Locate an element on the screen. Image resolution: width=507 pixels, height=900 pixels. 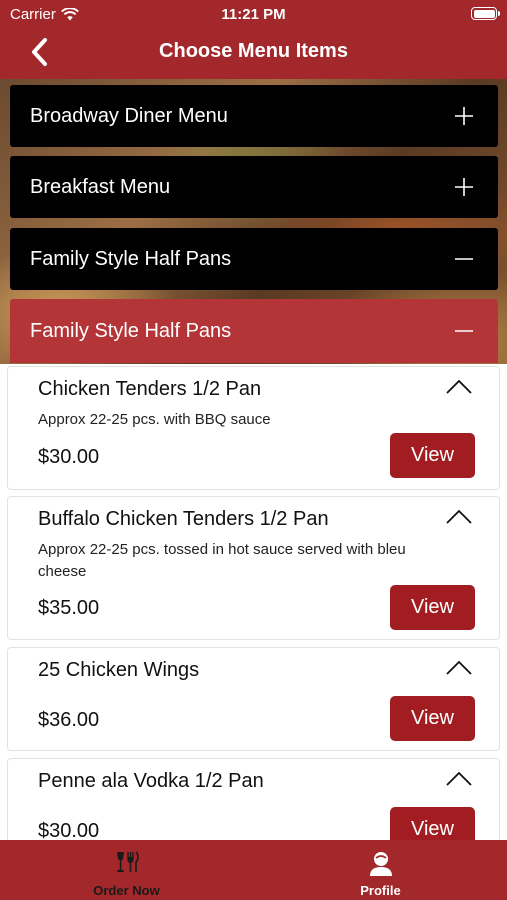
tab-label: Order Now is located at coordinates (126, 890).